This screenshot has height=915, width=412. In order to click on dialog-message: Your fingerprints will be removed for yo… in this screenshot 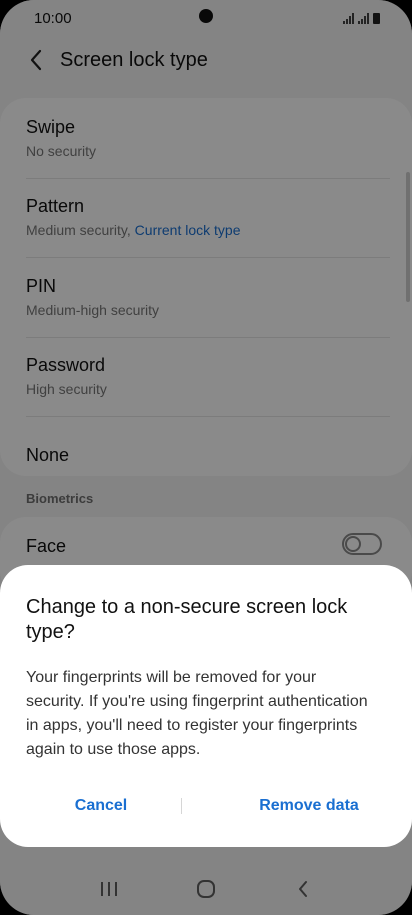, I will do `click(197, 713)`.